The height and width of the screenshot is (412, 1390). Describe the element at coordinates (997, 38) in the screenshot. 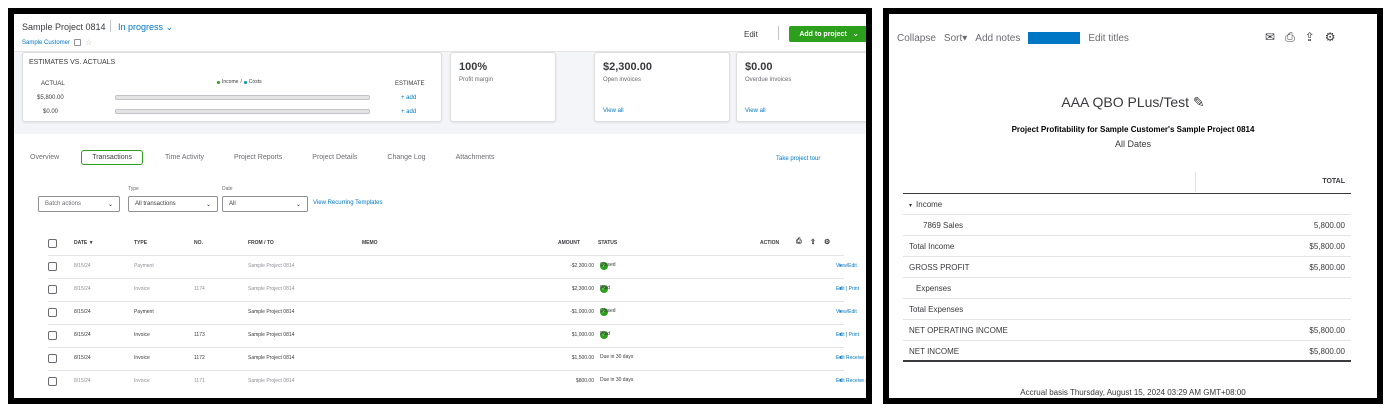

I see `add-notes-link: Add notes` at that location.